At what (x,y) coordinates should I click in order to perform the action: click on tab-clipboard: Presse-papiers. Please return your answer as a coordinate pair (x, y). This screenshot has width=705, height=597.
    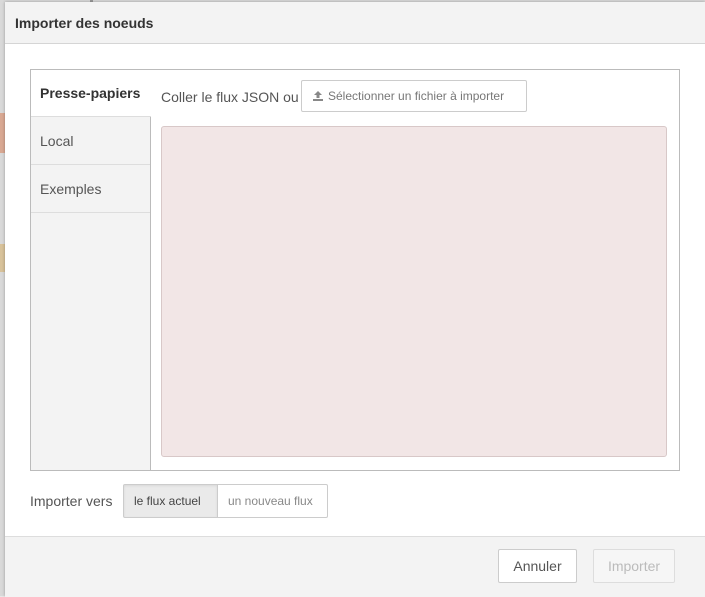
    Looking at the image, I should click on (91, 93).